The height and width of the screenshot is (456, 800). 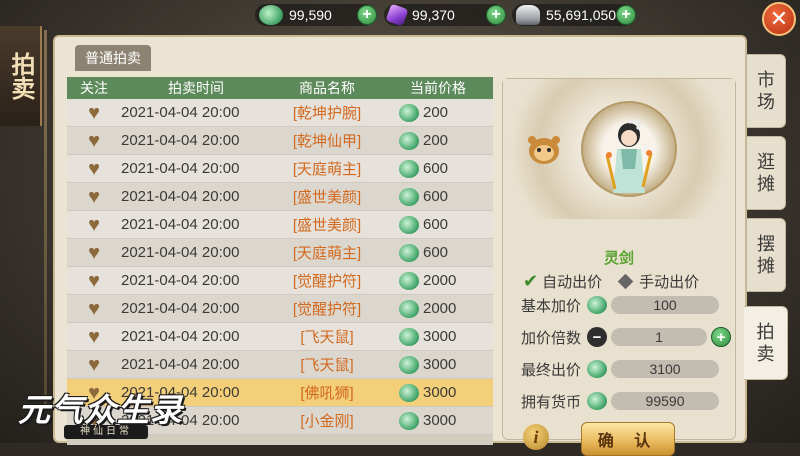 What do you see at coordinates (397, 15) in the screenshot?
I see `purple-gem-icon` at bounding box center [397, 15].